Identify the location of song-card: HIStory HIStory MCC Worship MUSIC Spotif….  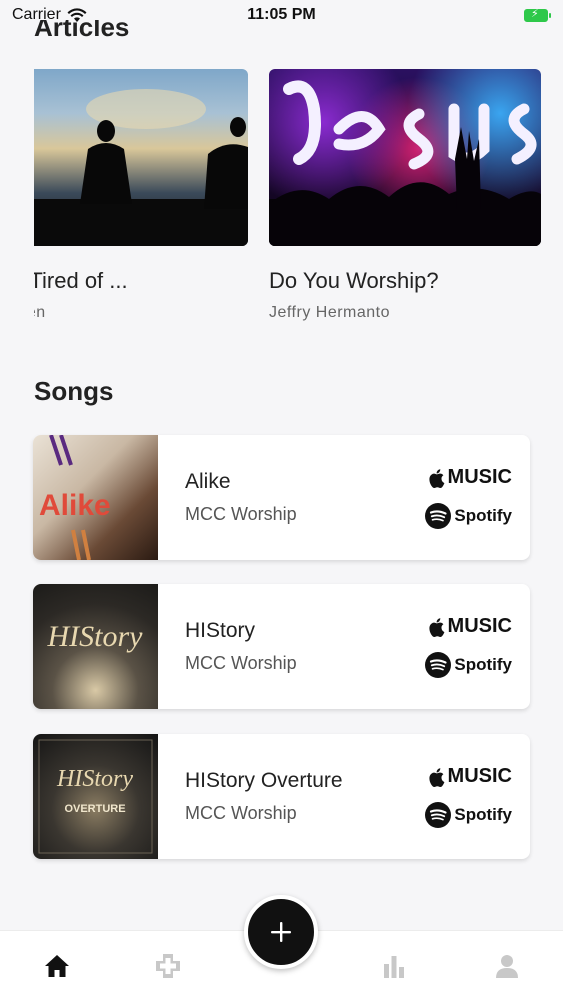
(281, 646).